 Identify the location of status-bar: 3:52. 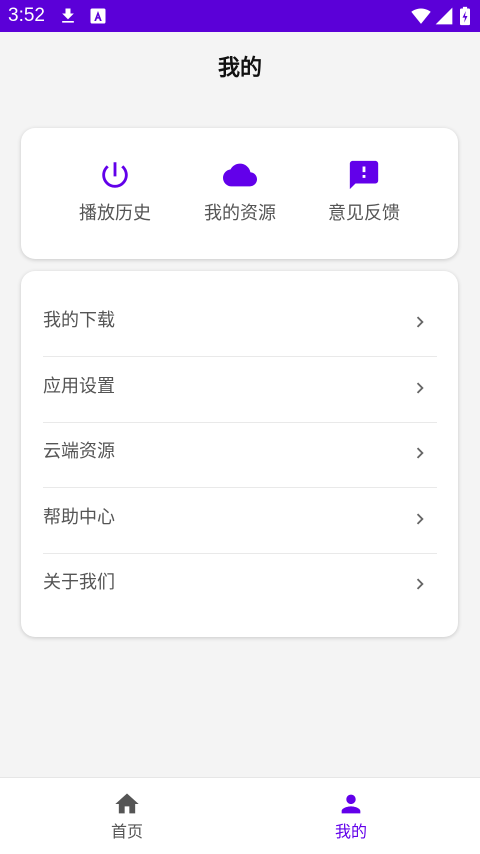
(240, 16).